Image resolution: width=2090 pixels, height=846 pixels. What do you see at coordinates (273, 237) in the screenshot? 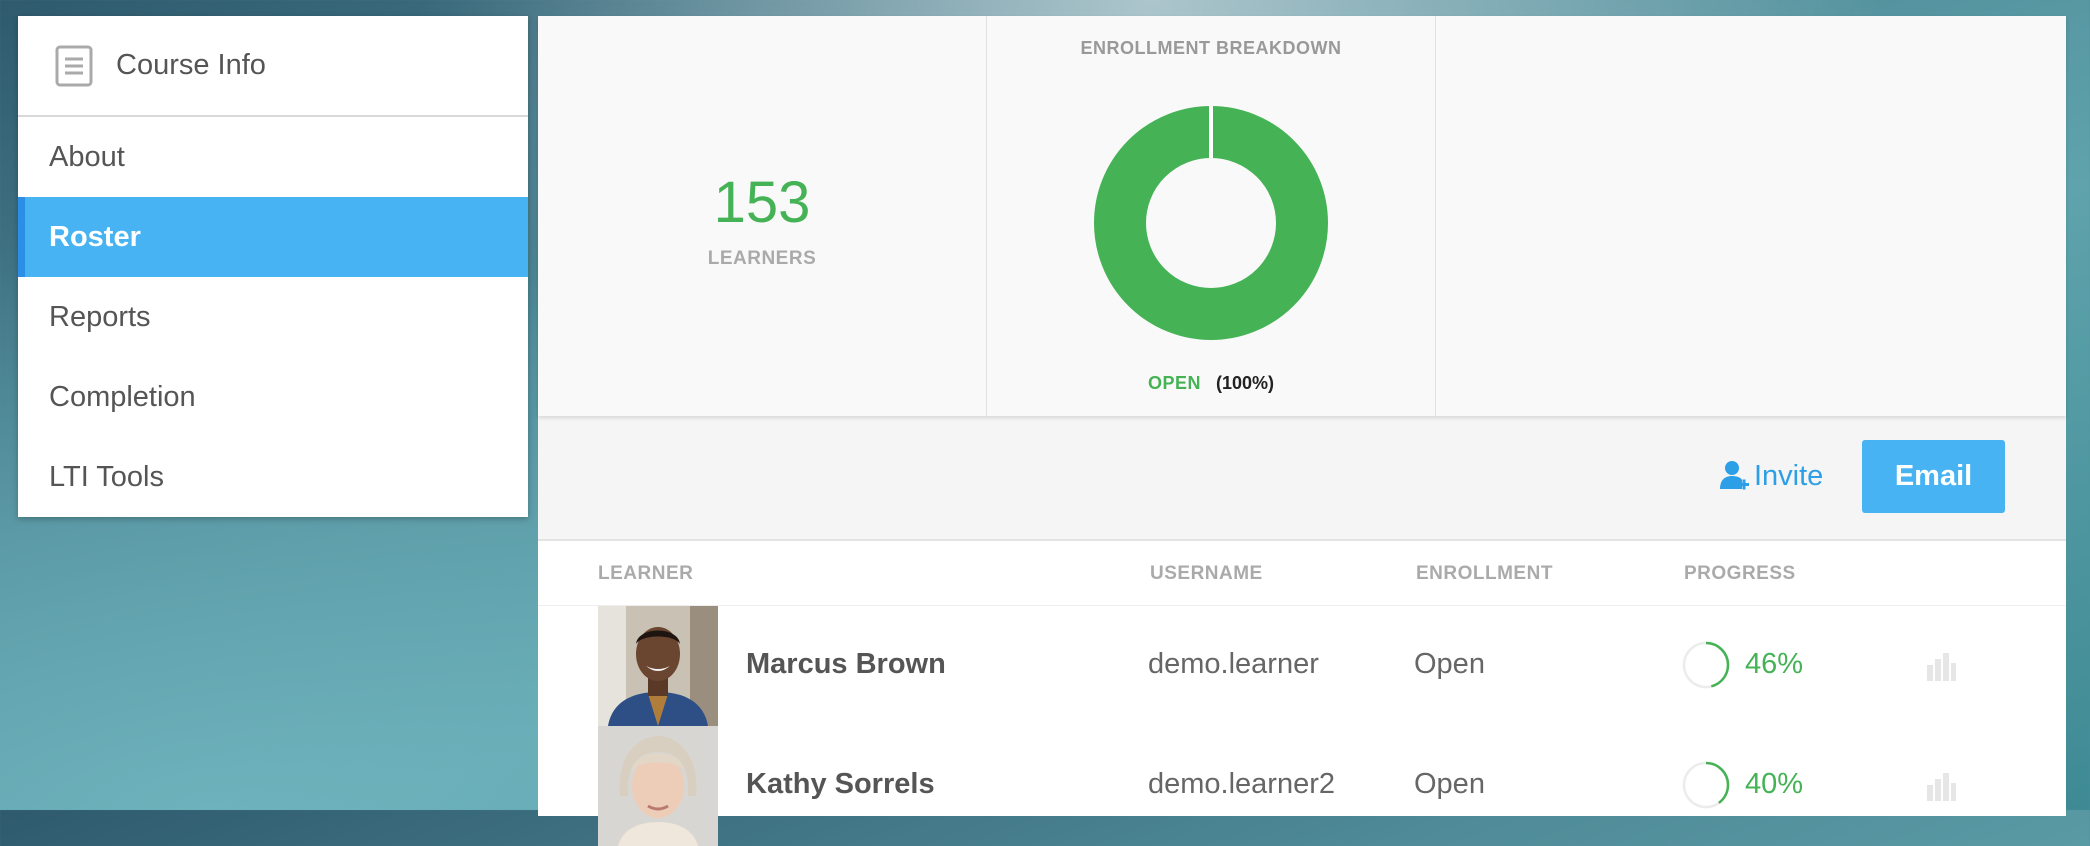
I see `sidebar-item-roster: Roster` at bounding box center [273, 237].